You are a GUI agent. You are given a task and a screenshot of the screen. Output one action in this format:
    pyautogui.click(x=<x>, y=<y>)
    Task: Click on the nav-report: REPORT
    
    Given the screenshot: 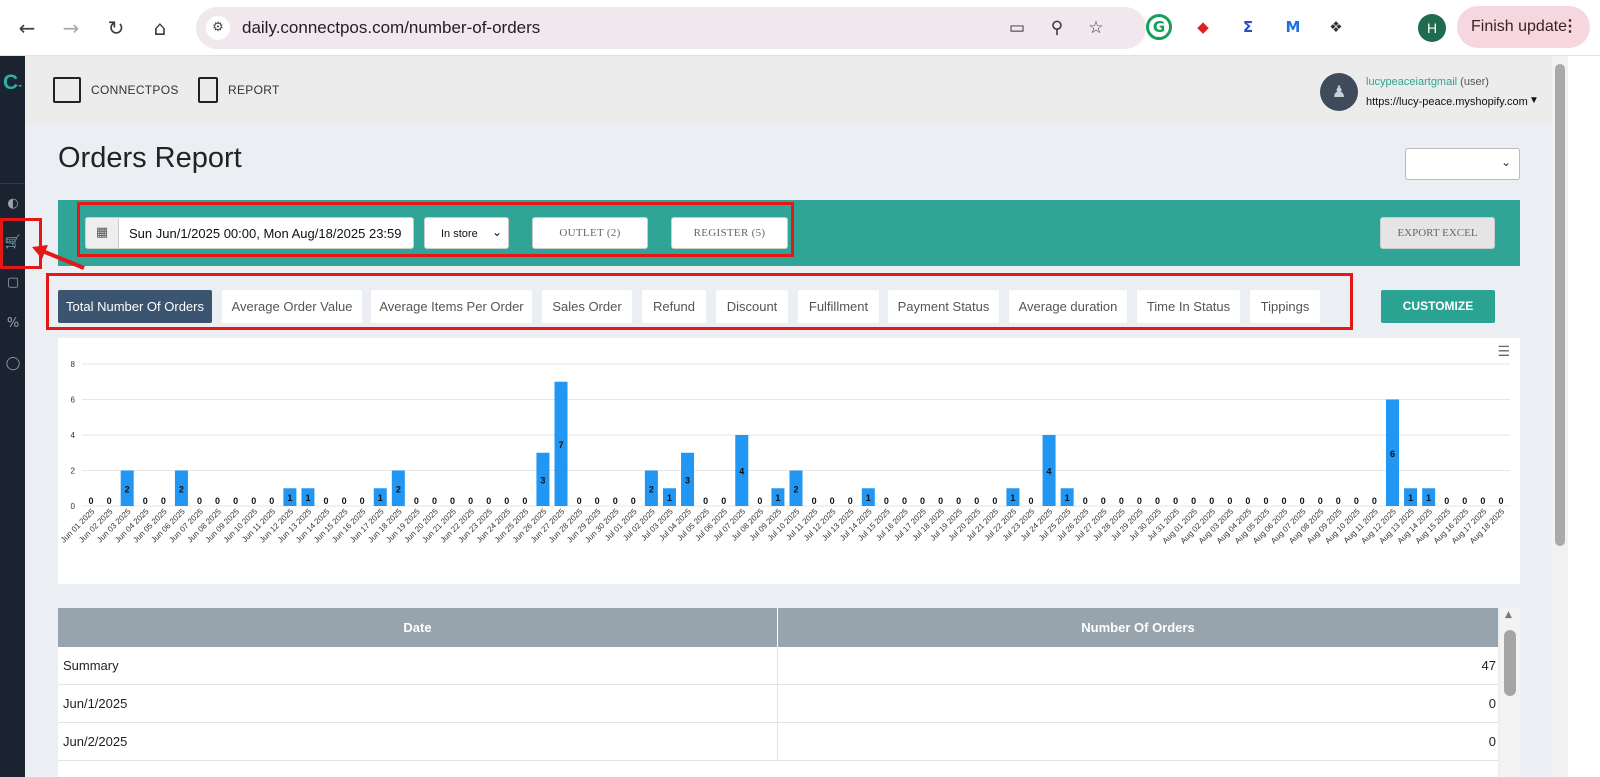 What is the action you would take?
    pyautogui.click(x=239, y=90)
    